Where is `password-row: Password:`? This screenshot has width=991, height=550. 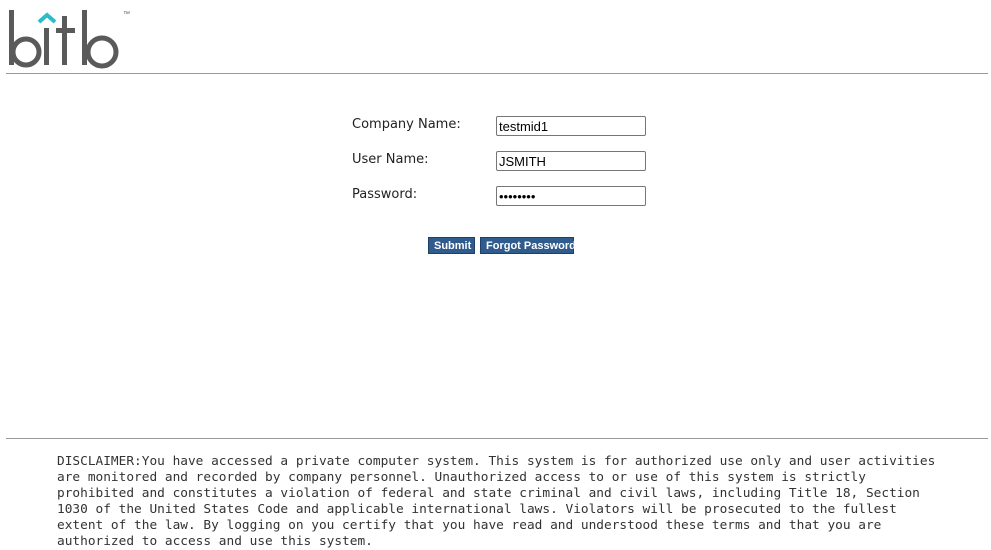
password-row: Password: is located at coordinates (507, 203).